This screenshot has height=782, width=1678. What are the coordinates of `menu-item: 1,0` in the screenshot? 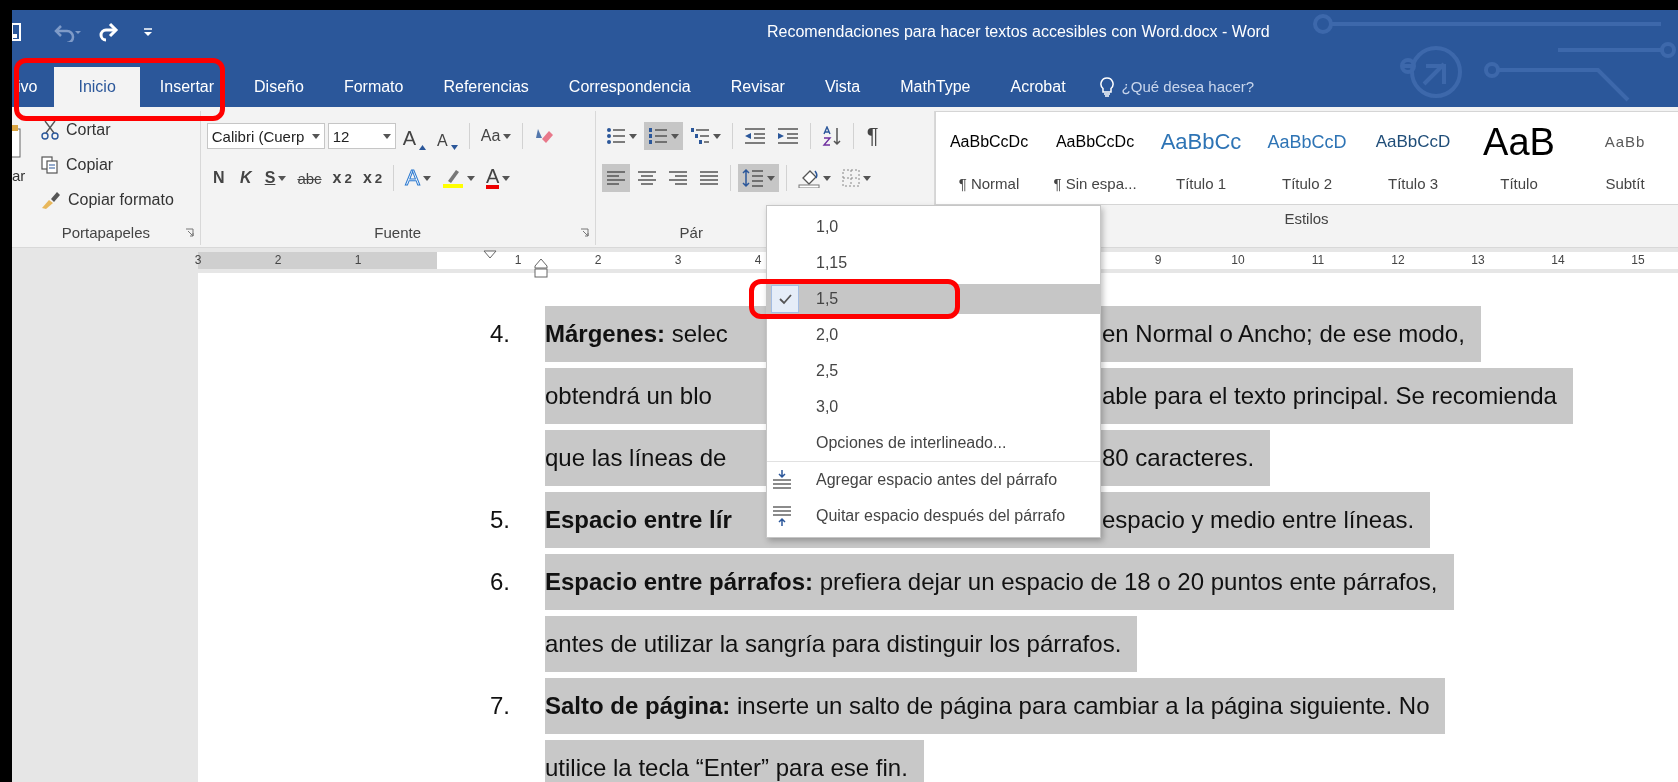 It's located at (933, 227).